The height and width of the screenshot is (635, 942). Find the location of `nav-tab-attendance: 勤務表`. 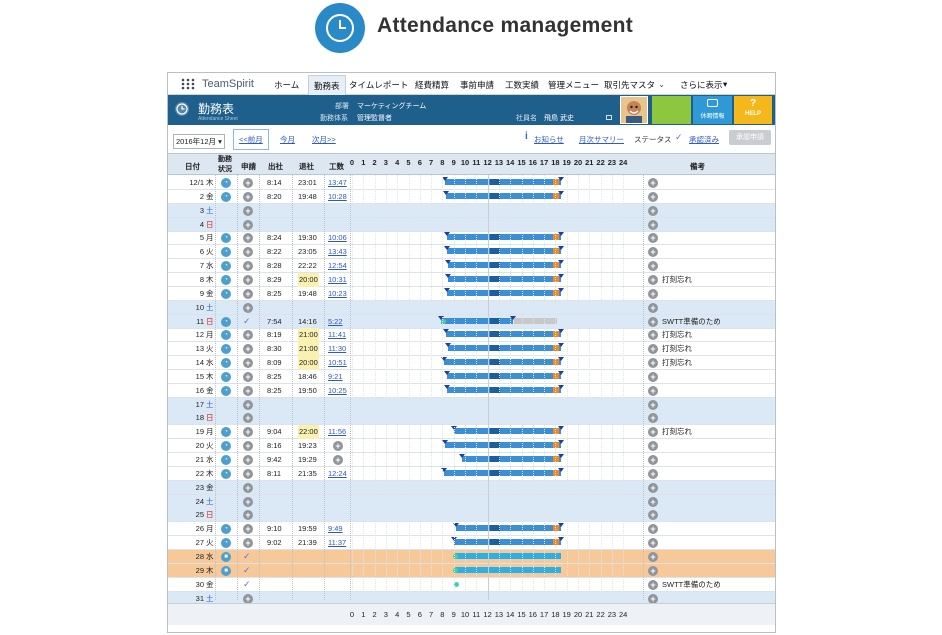

nav-tab-attendance: 勤務表 is located at coordinates (327, 85).